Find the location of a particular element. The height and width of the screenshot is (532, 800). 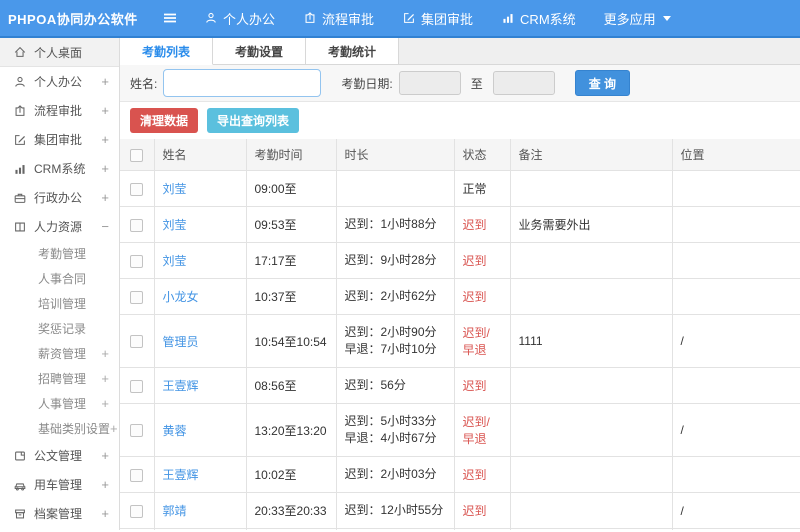

sidebar-subitem-attendance-management: 考勤管理 is located at coordinates (59, 253).